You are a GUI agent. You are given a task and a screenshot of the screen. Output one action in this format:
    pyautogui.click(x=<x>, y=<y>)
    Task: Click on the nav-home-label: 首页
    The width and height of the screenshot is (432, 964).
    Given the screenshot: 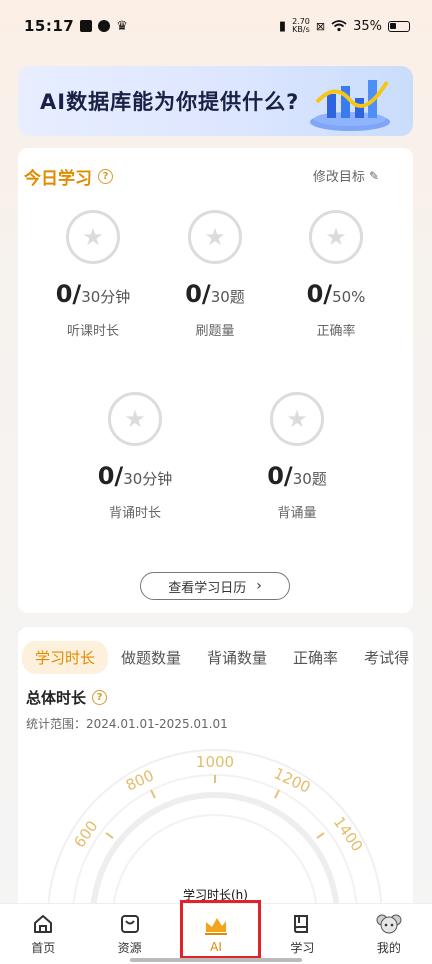 What is the action you would take?
    pyautogui.click(x=43, y=947)
    